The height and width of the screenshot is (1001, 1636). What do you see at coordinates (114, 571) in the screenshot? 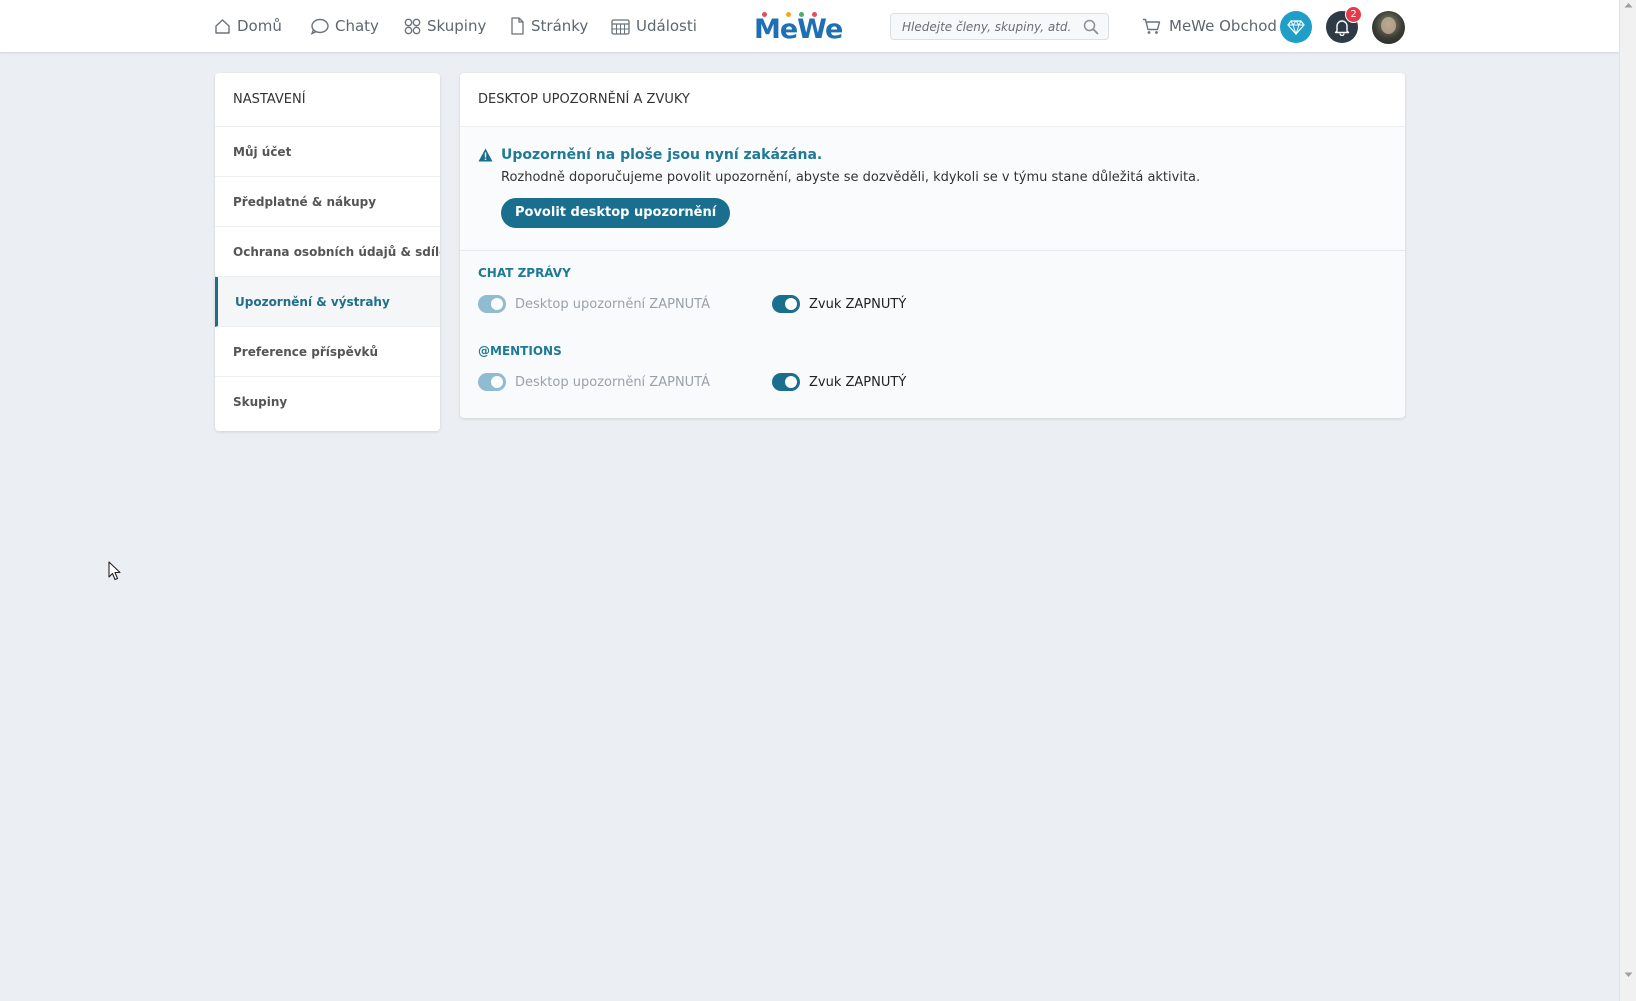
I see `mouse-pointer-icon` at bounding box center [114, 571].